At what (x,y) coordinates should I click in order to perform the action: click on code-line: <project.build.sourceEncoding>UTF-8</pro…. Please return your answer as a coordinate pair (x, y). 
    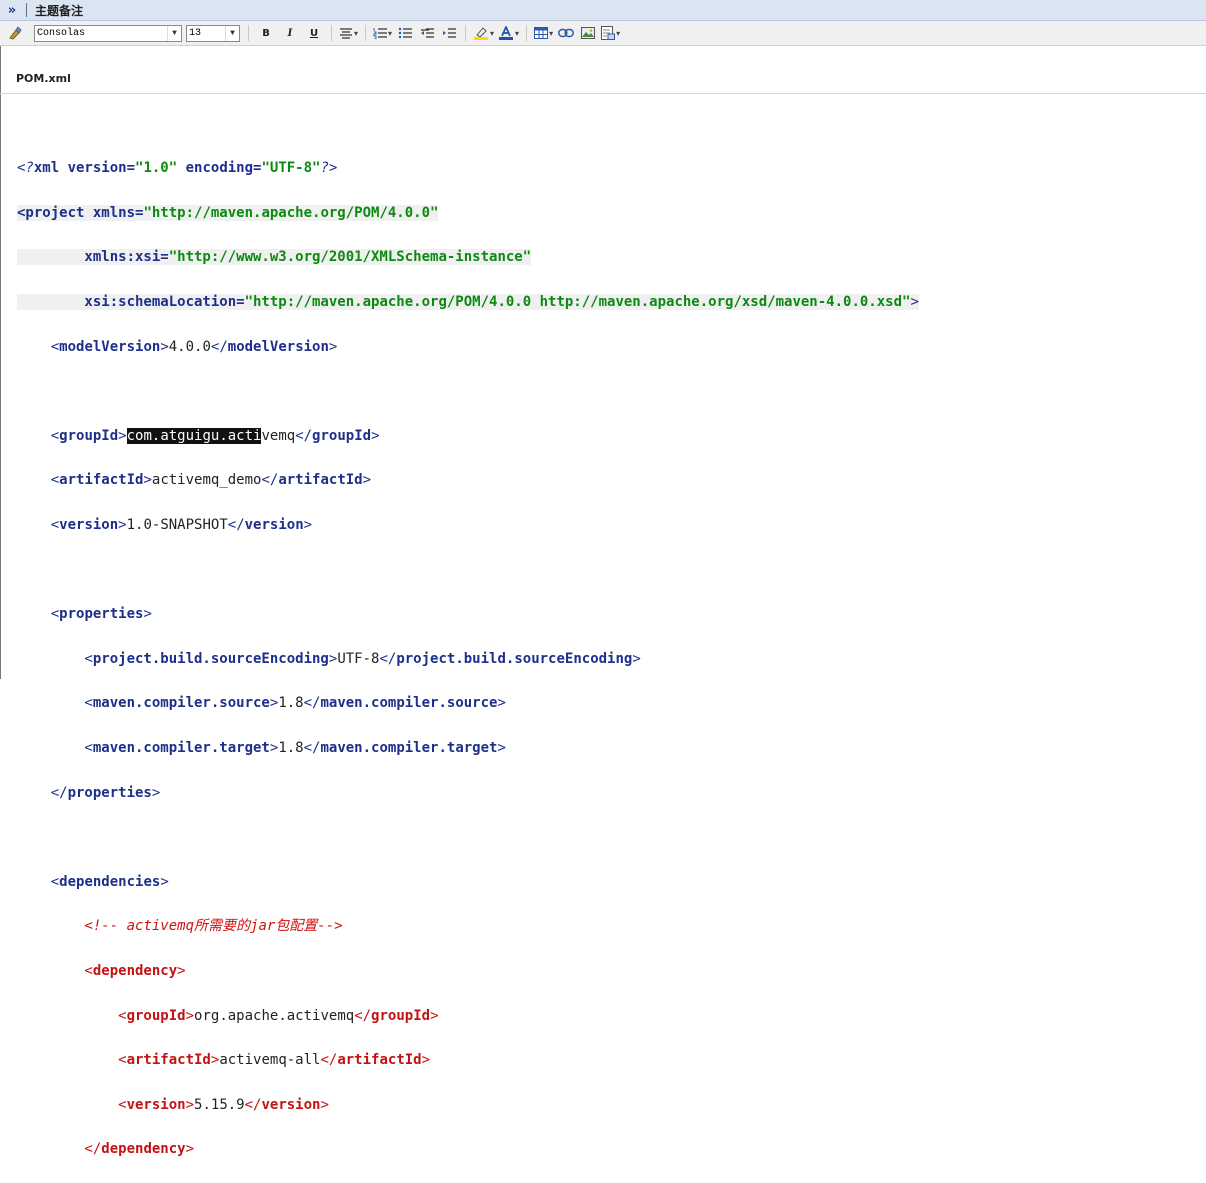
    Looking at the image, I should click on (329, 658).